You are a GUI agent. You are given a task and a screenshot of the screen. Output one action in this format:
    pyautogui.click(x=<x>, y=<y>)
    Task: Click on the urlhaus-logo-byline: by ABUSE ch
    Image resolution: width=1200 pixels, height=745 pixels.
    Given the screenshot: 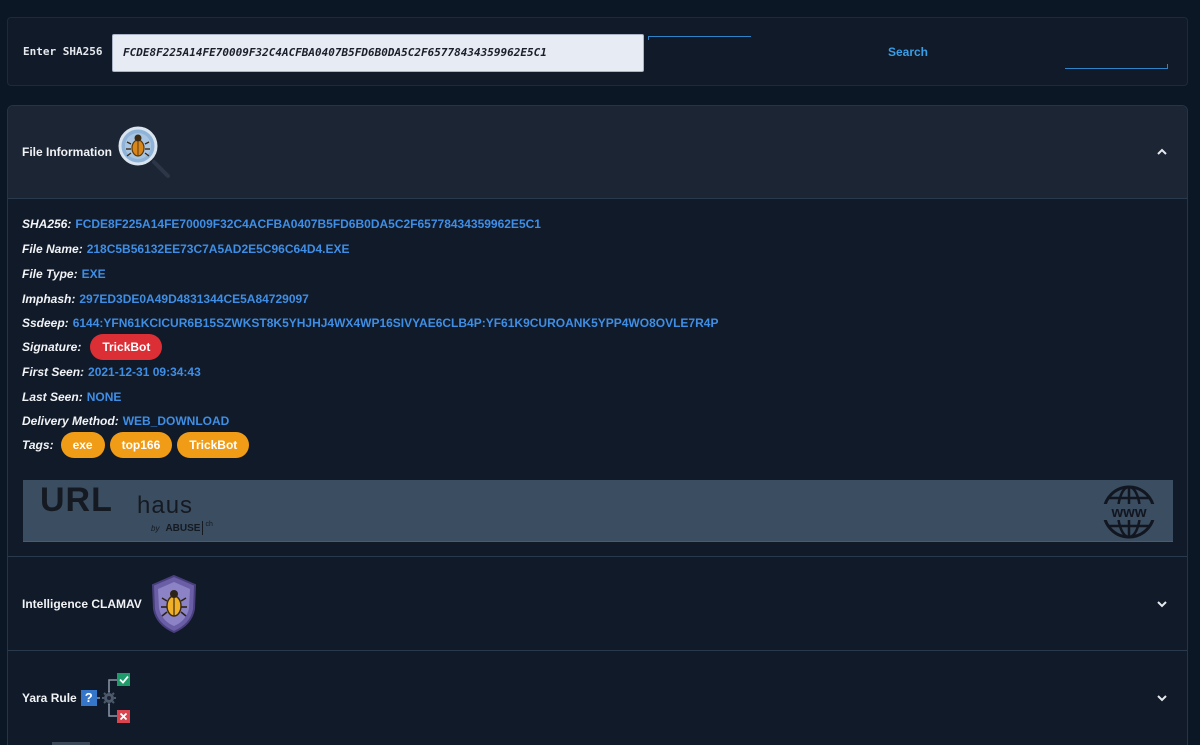 What is the action you would take?
    pyautogui.click(x=182, y=528)
    